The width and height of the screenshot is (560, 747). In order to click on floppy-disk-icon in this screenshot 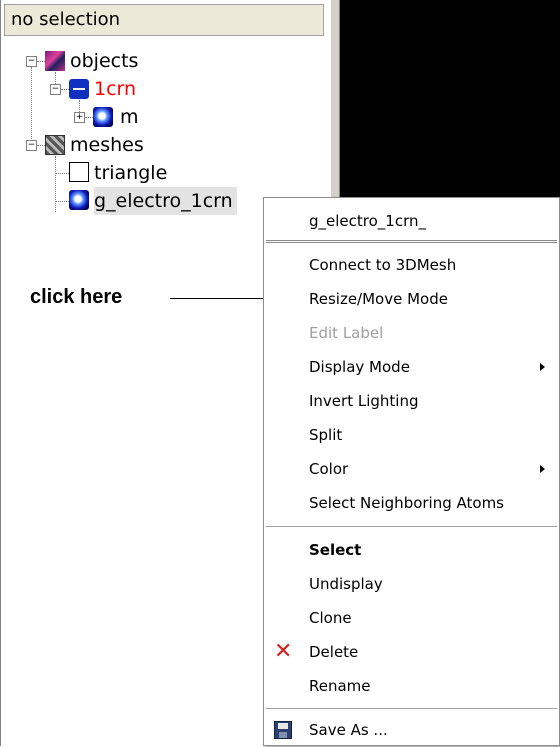, I will do `click(283, 730)`.